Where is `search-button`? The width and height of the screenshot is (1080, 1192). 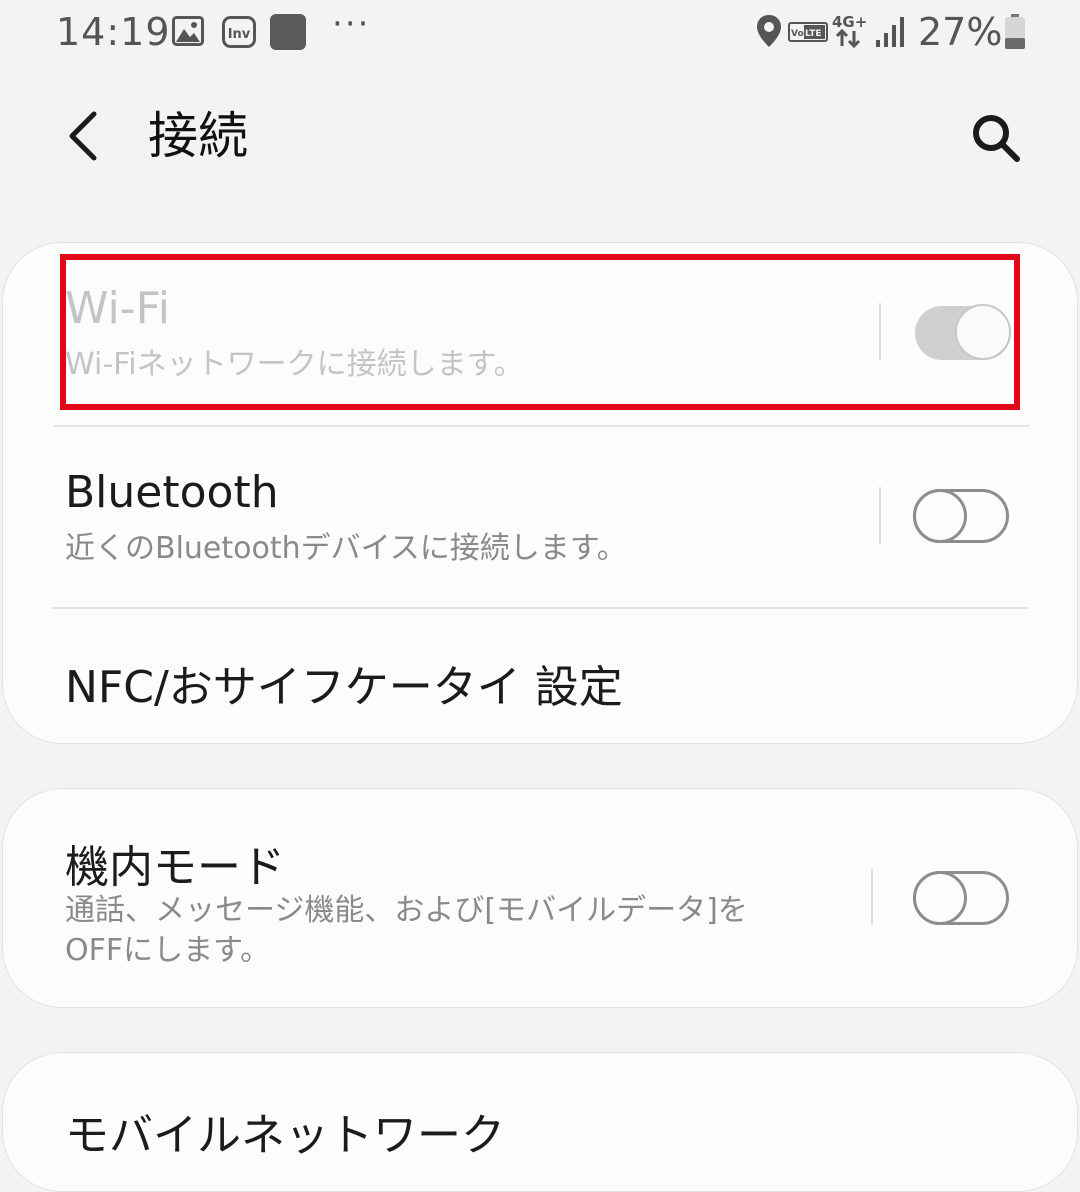 search-button is located at coordinates (996, 138).